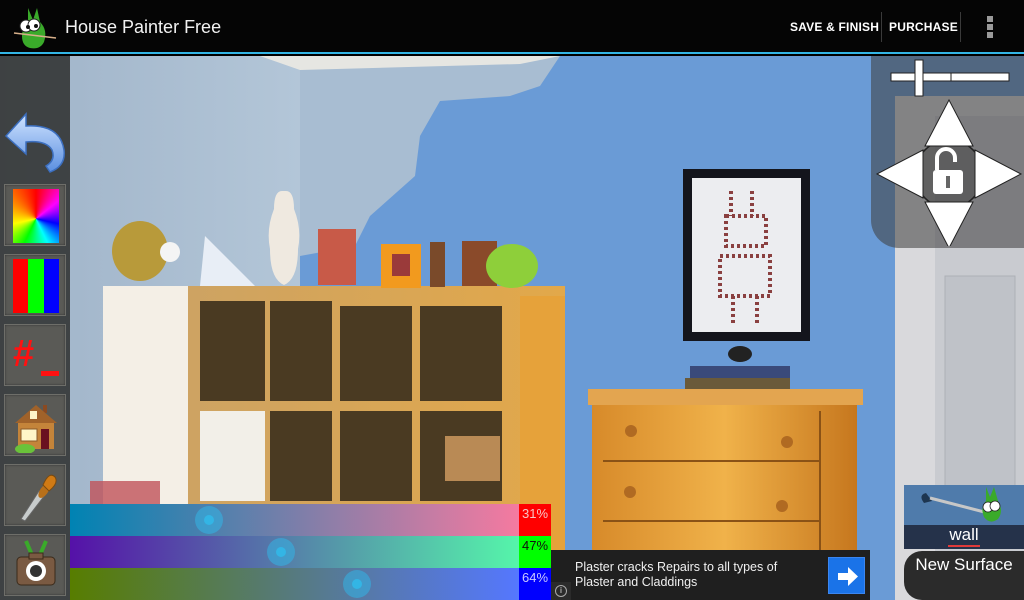  I want to click on surface-selector: wall, so click(964, 517).